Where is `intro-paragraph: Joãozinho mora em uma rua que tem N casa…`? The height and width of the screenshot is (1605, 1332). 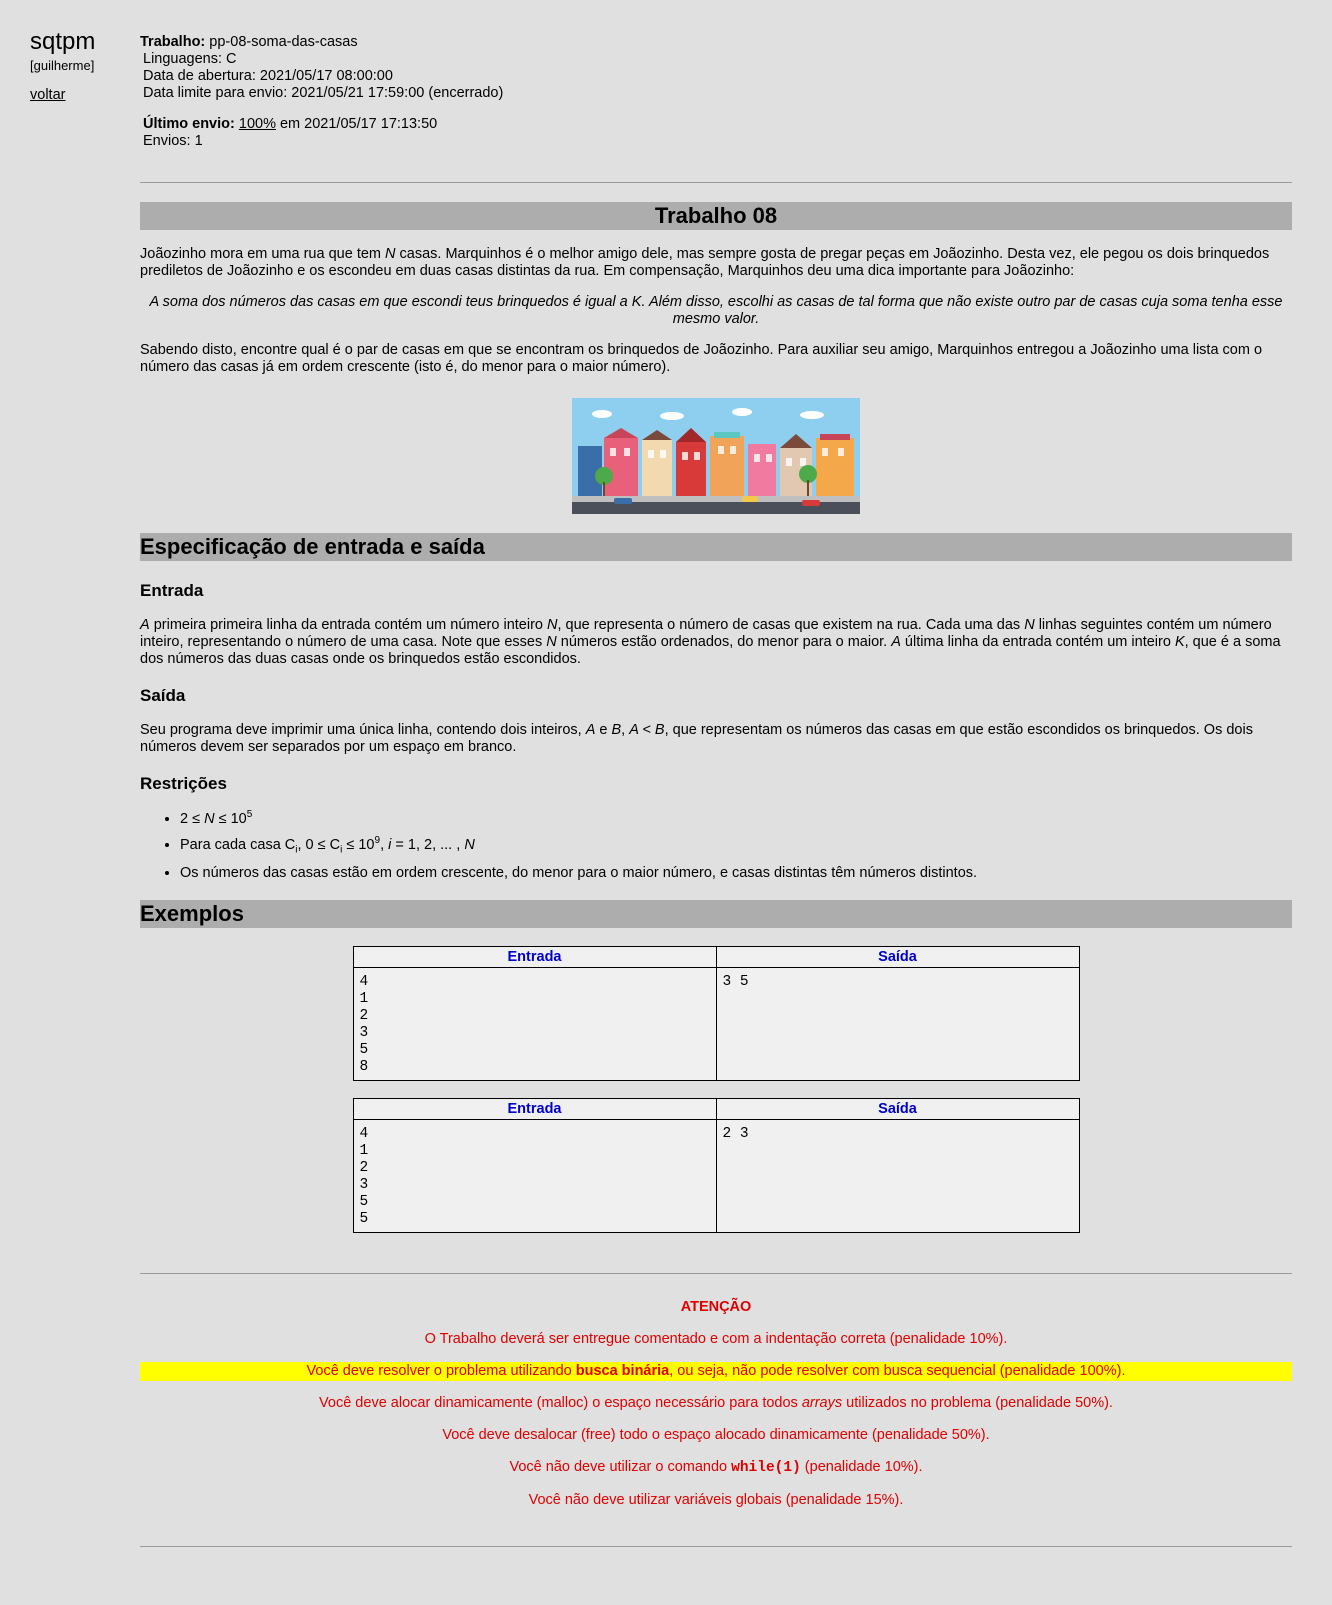
intro-paragraph: Joãozinho mora em uma rua que tem N casa… is located at coordinates (705, 262).